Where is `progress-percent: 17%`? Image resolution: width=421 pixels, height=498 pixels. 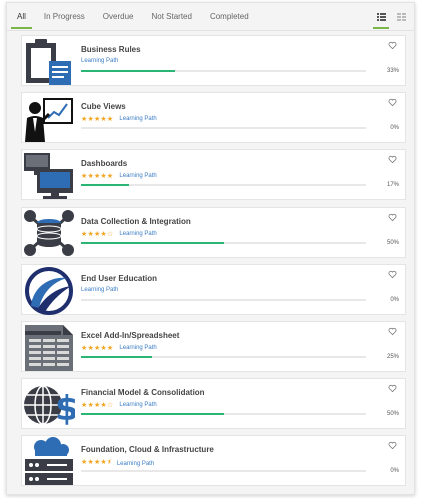
progress-percent: 17% is located at coordinates (392, 185).